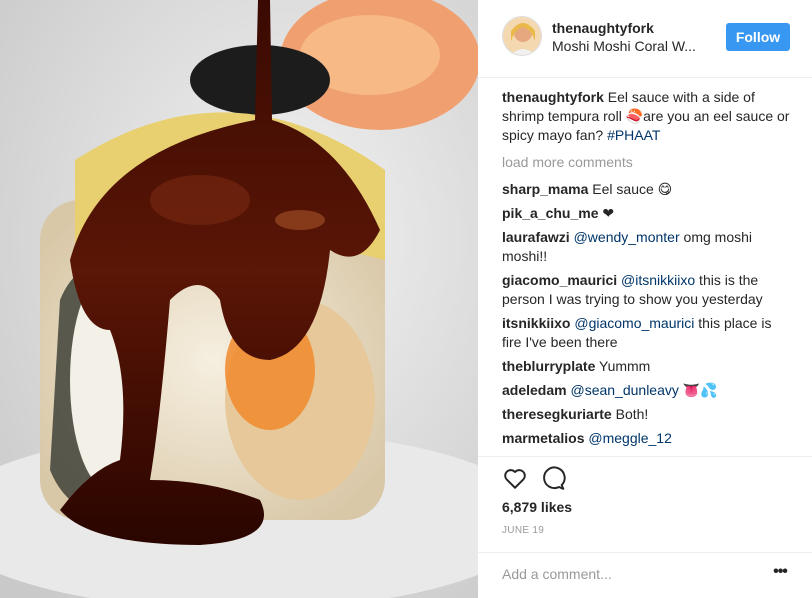 The height and width of the screenshot is (598, 812). Describe the element at coordinates (516, 479) in the screenshot. I see `heart-icon` at that location.